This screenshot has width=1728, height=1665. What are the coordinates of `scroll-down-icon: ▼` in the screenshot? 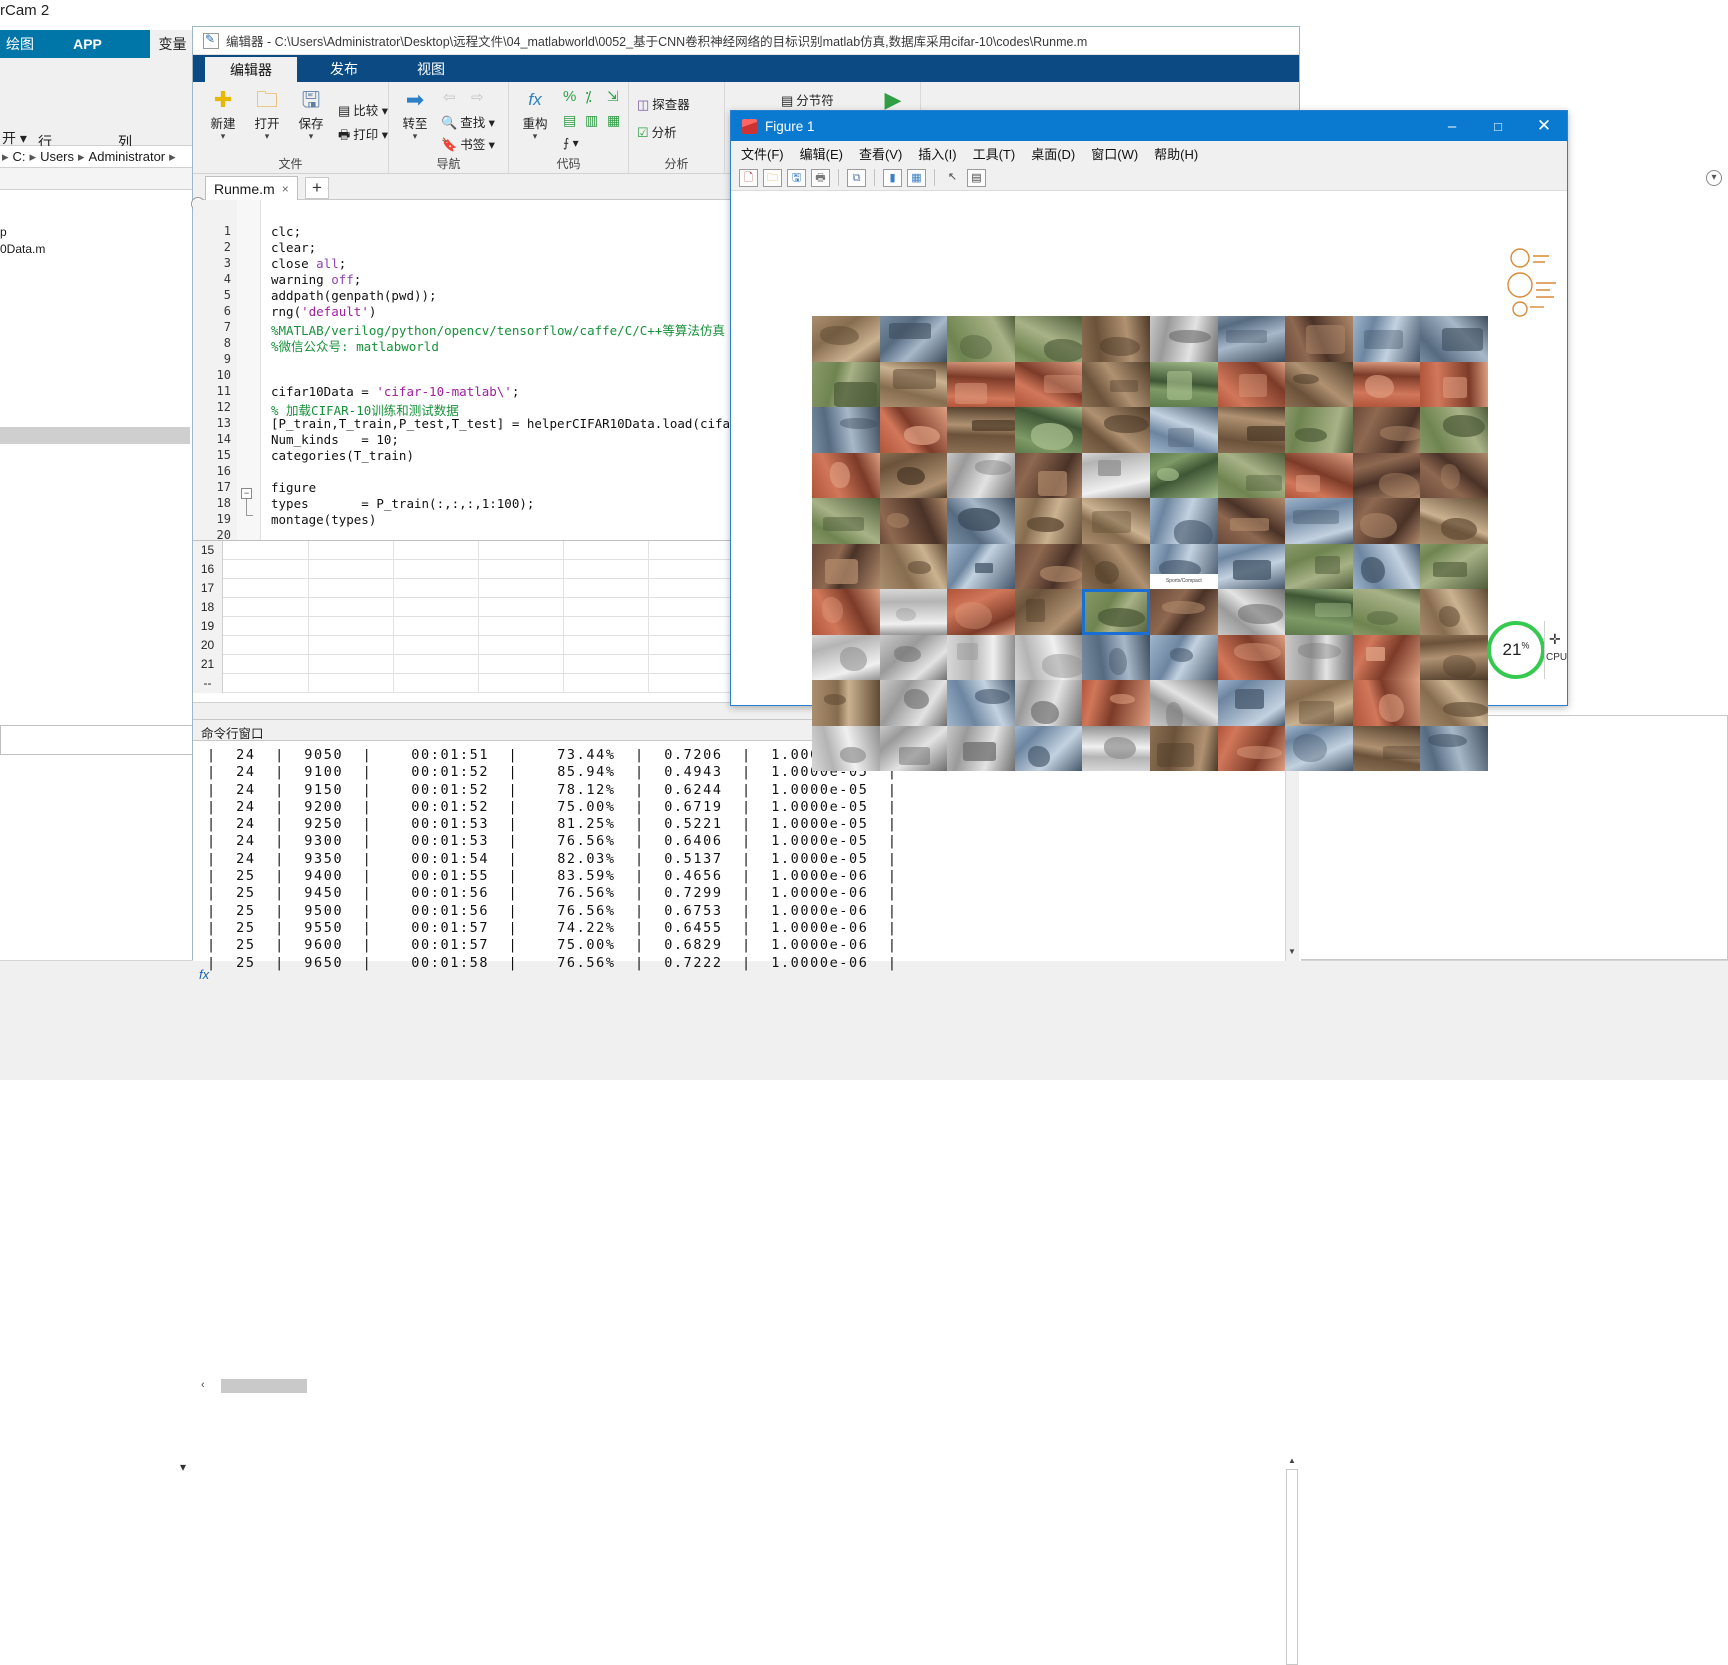 It's located at (1292, 953).